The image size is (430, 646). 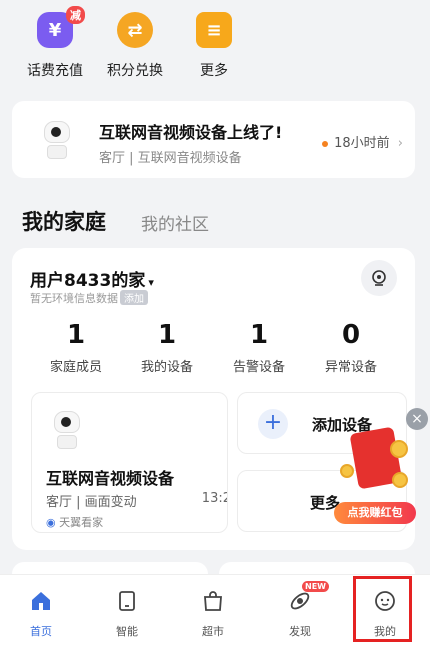 I want to click on plus-icon: +, so click(x=273, y=424).